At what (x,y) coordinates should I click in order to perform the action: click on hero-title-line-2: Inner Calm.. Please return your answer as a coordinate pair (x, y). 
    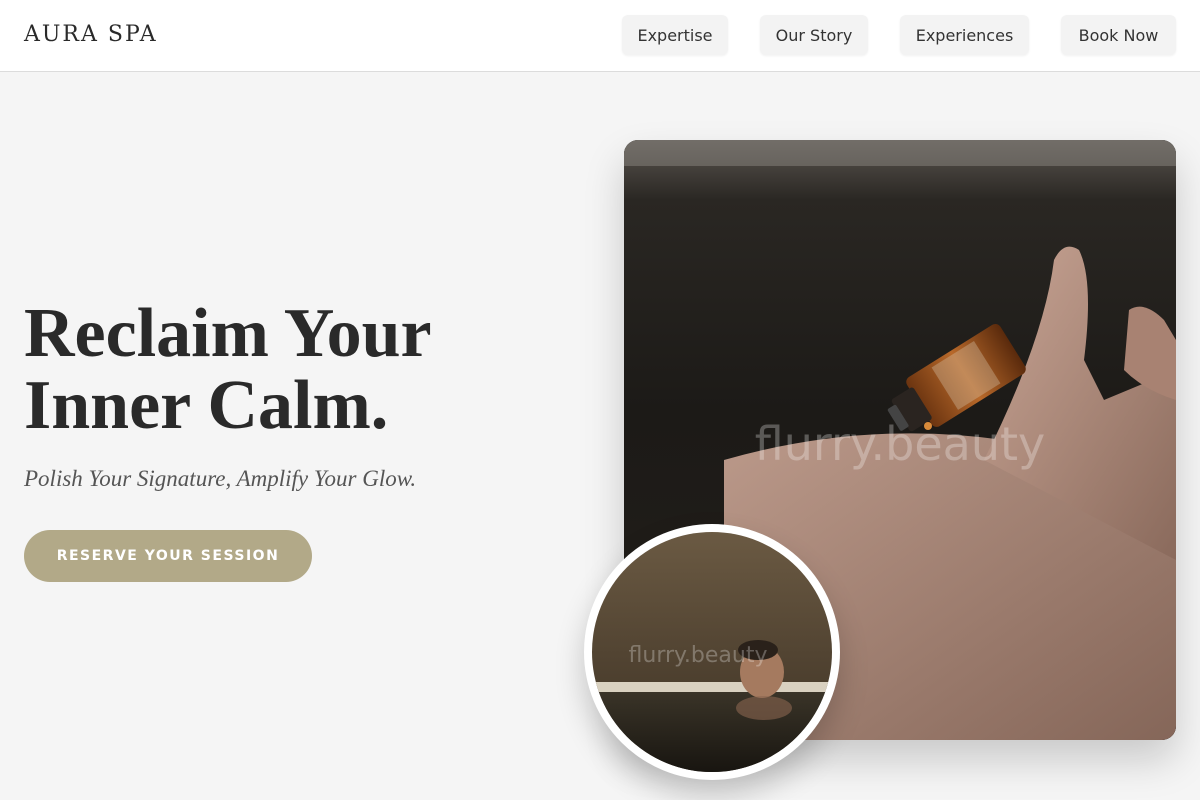
    Looking at the image, I should click on (206, 405).